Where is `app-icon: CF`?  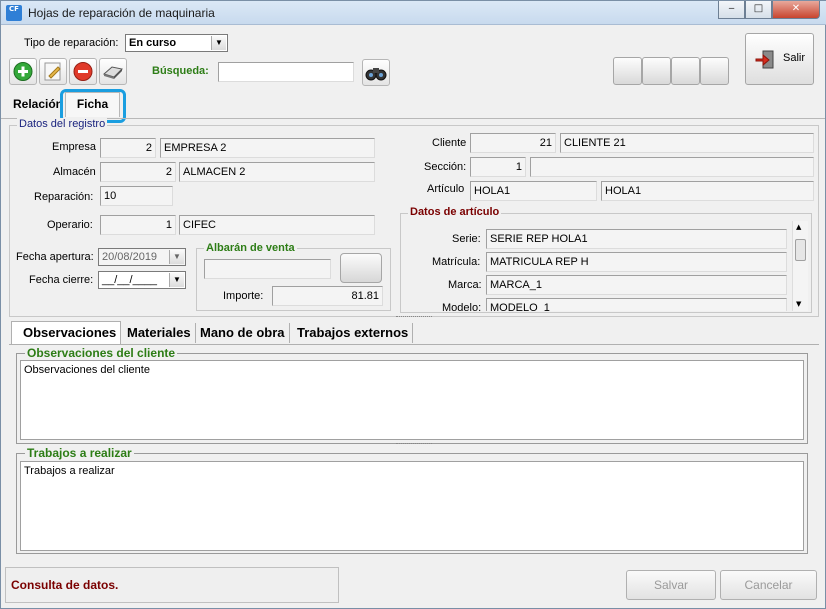
app-icon: CF is located at coordinates (14, 13).